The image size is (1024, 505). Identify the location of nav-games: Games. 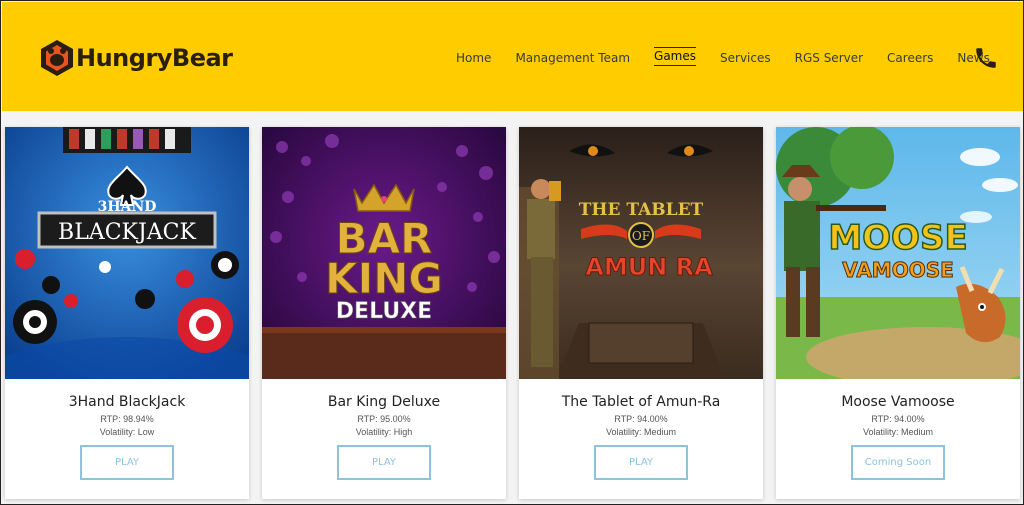
(675, 56).